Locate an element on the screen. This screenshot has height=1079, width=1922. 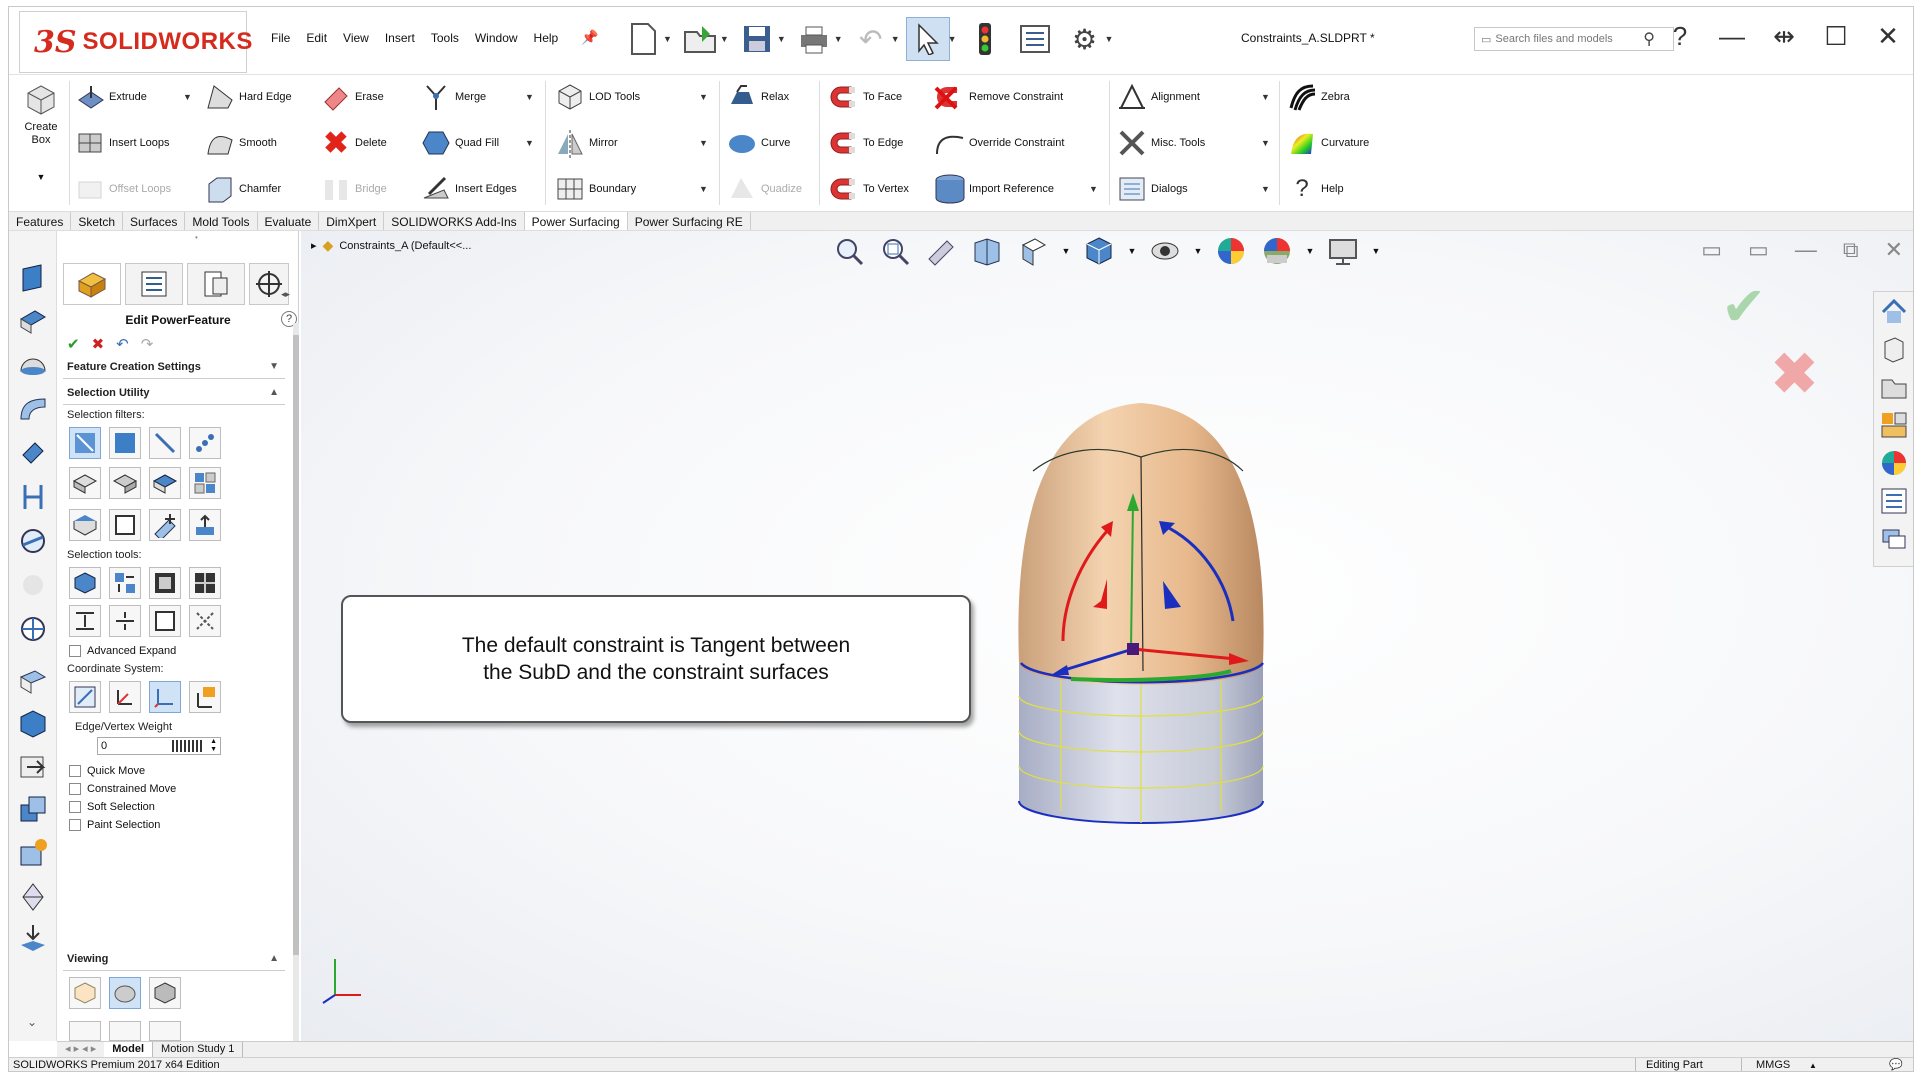
disabled-tool-icon is located at coordinates (33, 585).